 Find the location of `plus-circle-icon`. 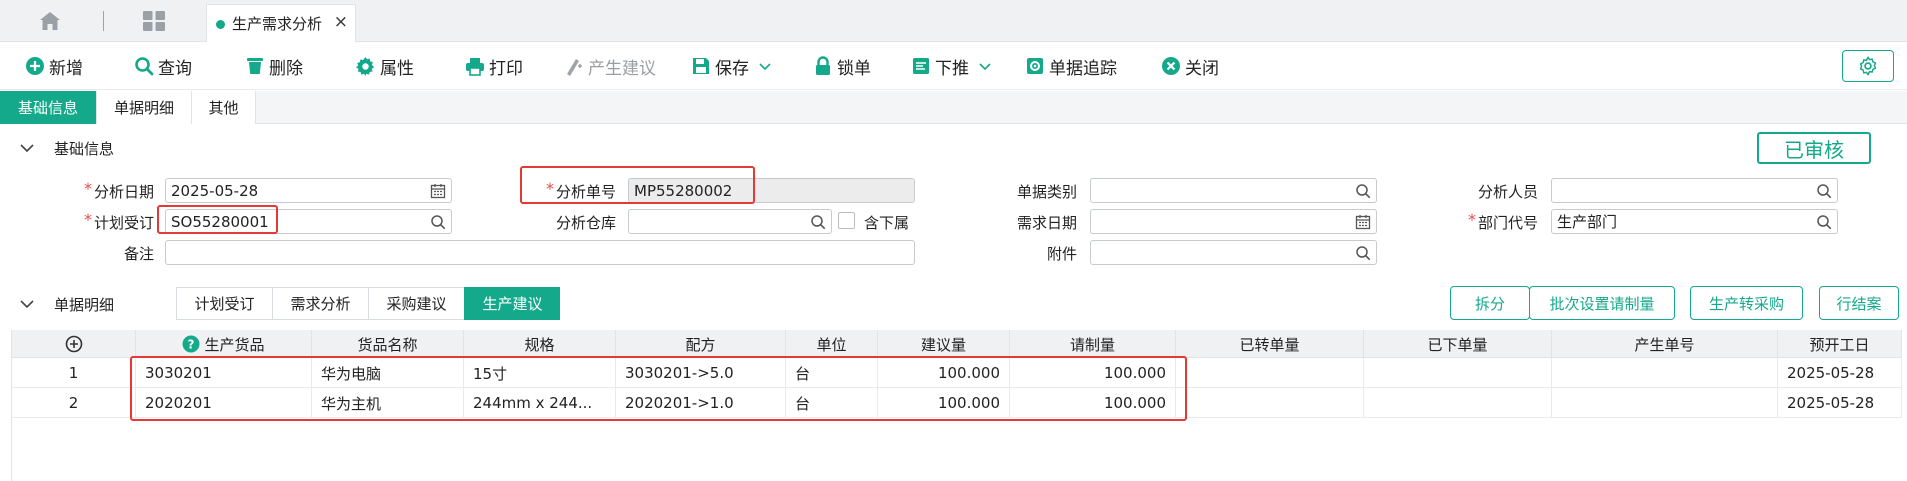

plus-circle-icon is located at coordinates (35, 66).